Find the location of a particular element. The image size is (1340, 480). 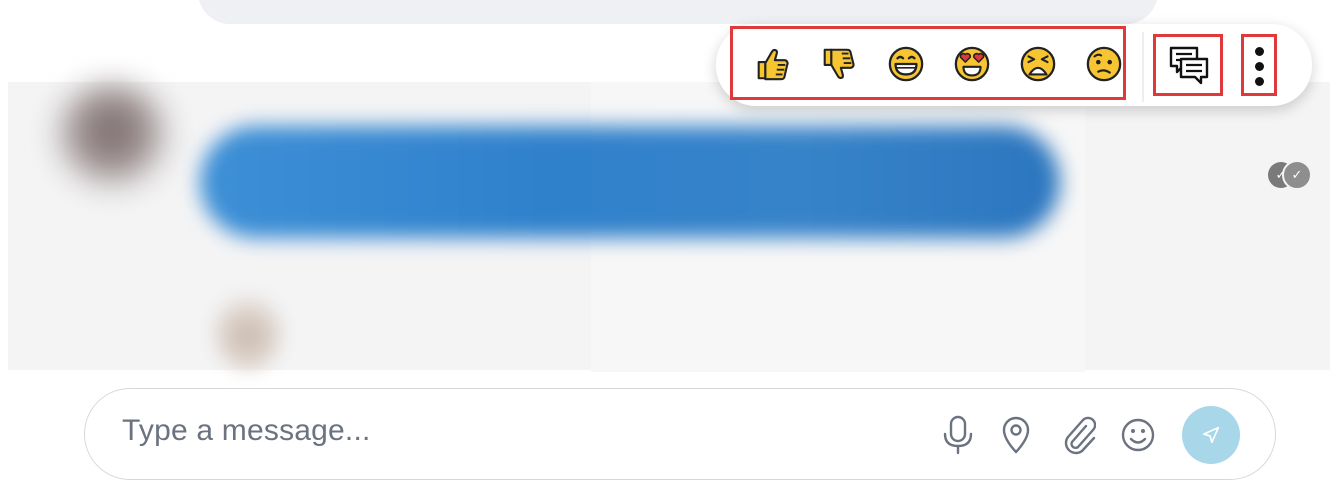

send-button is located at coordinates (1211, 435).